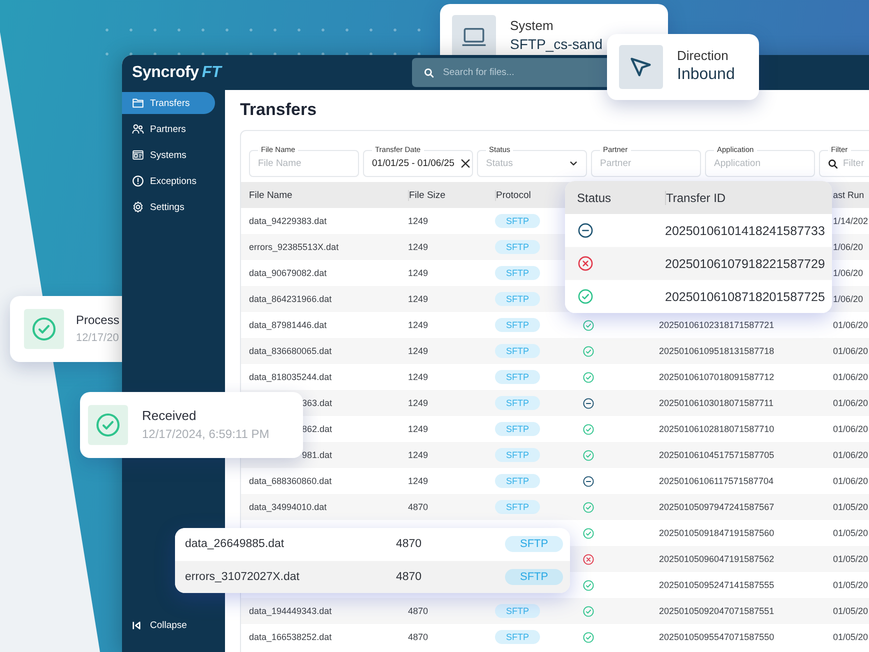 The height and width of the screenshot is (652, 869). What do you see at coordinates (745, 263) in the screenshot?
I see `transfer-id: 20250106107918221587729` at bounding box center [745, 263].